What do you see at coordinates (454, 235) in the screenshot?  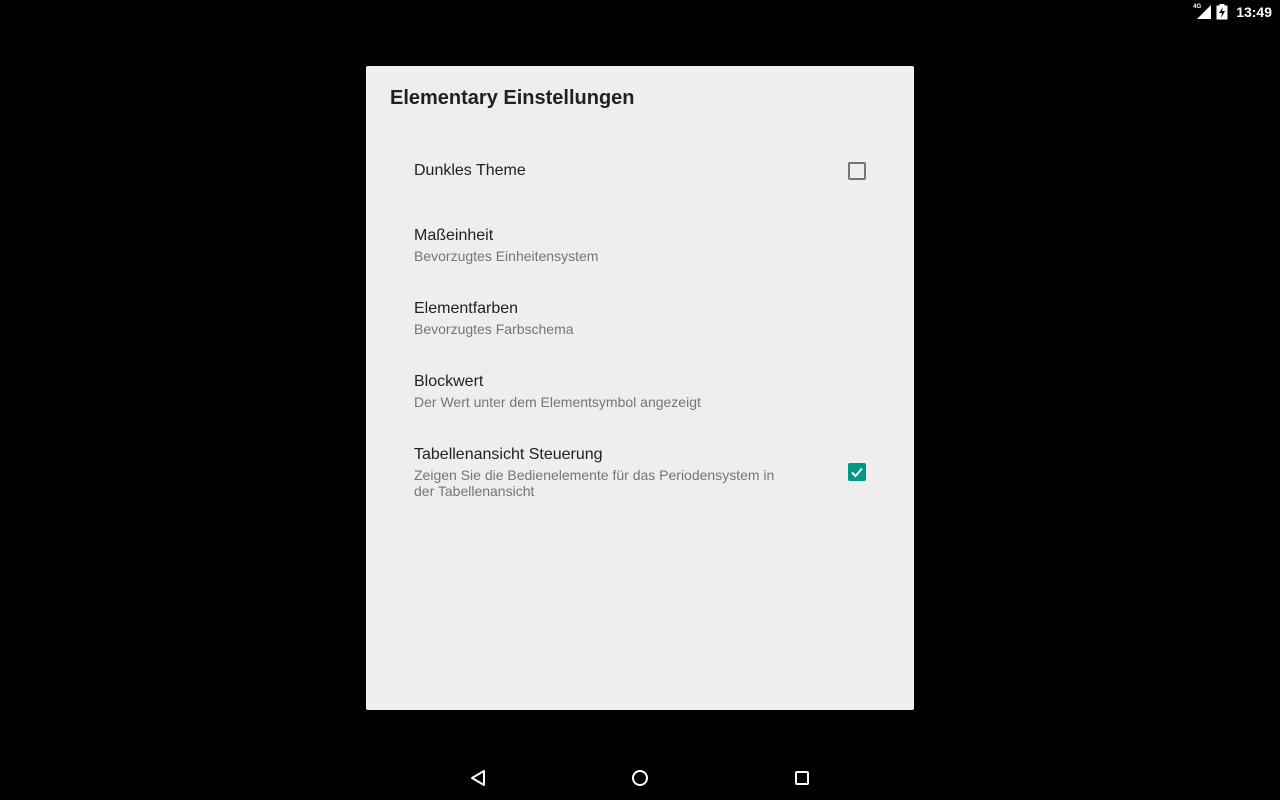 I see `pref-title: Maßeinheit` at bounding box center [454, 235].